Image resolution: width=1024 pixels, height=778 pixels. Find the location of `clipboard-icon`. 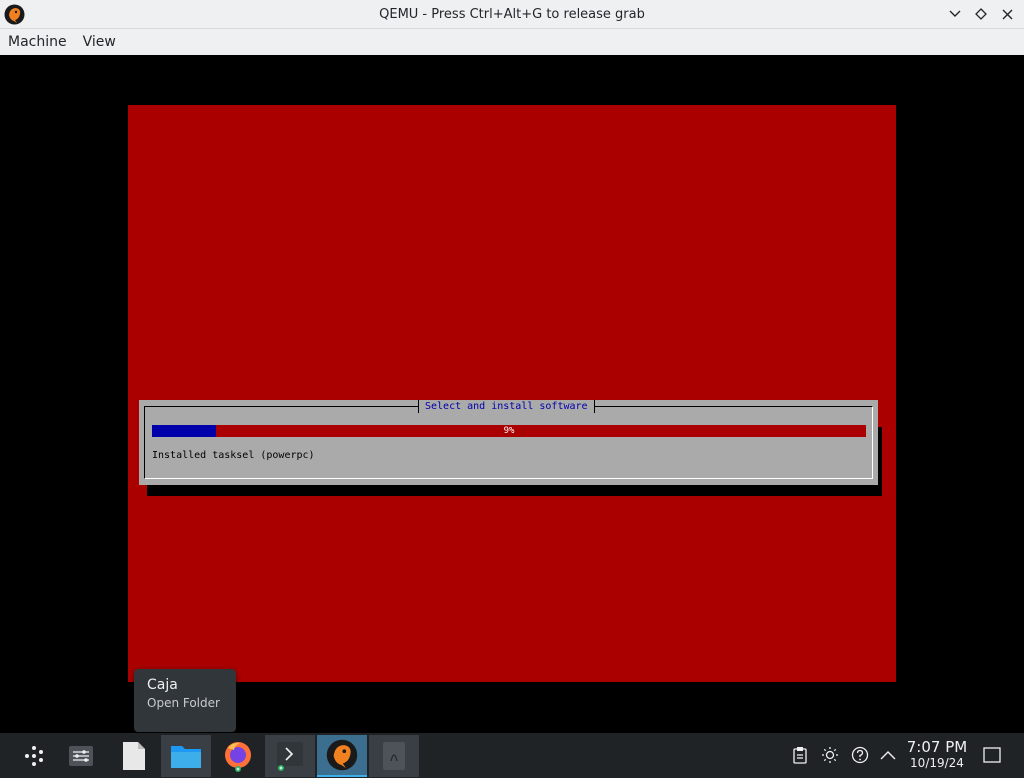

clipboard-icon is located at coordinates (800, 755).